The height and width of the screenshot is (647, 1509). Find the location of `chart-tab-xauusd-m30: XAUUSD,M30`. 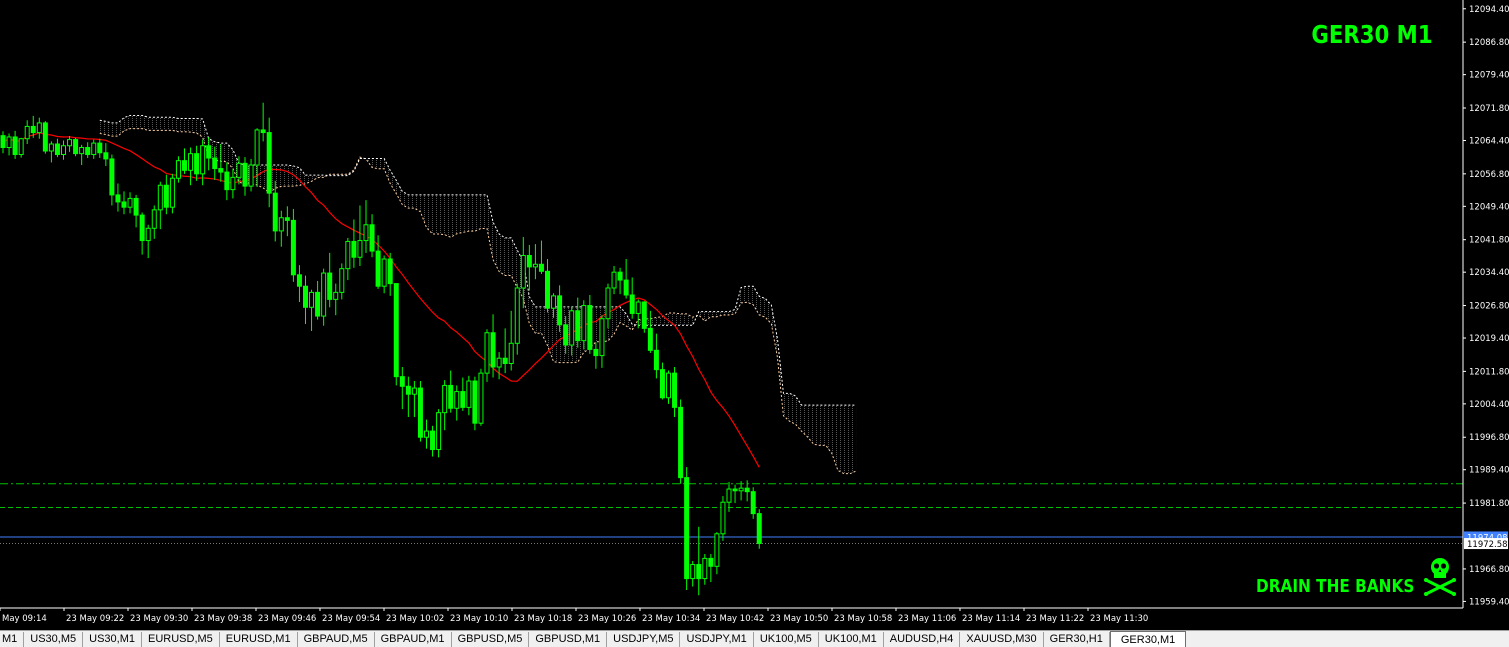

chart-tab-xauusd-m30: XAUUSD,M30 is located at coordinates (1002, 639).